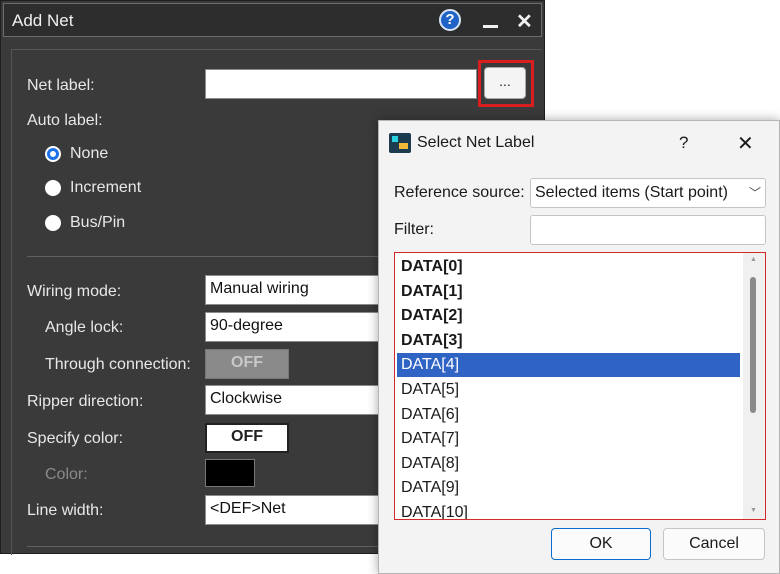 This screenshot has height=574, width=780. Describe the element at coordinates (568, 439) in the screenshot. I see `net-label-list-item: DATA[7]` at that location.